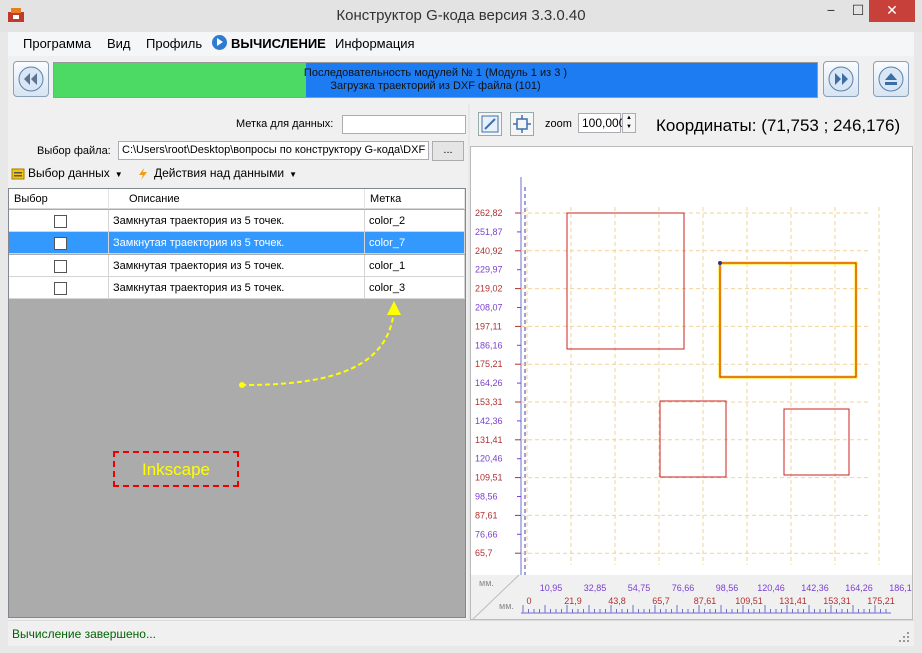 The height and width of the screenshot is (653, 922). Describe the element at coordinates (219, 173) in the screenshot. I see `data-actions-label: Действия над данными` at that location.